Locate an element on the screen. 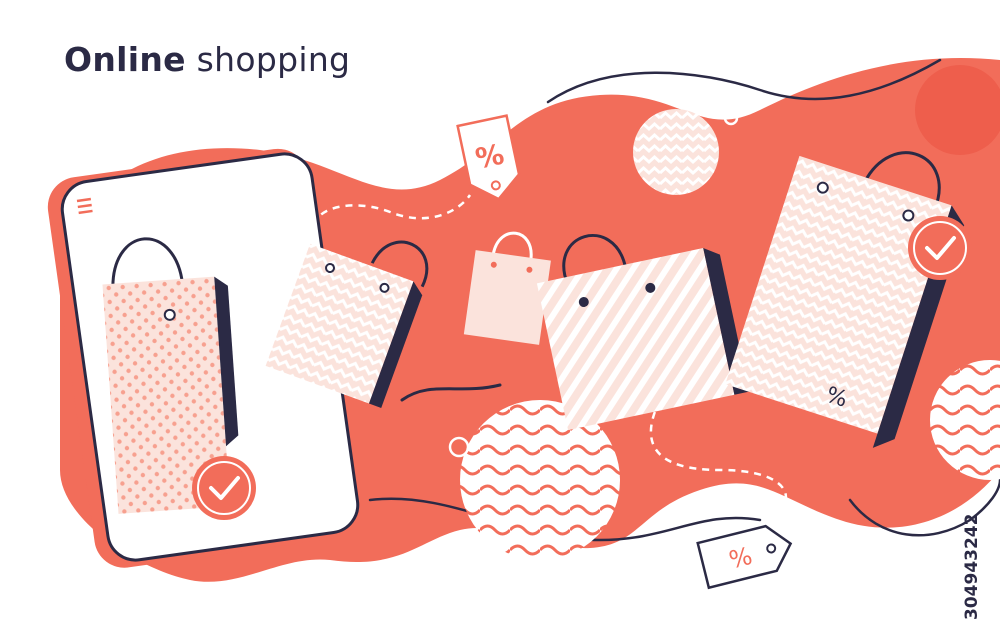 The width and height of the screenshot is (1000, 625). phone-check-badge is located at coordinates (224, 488).